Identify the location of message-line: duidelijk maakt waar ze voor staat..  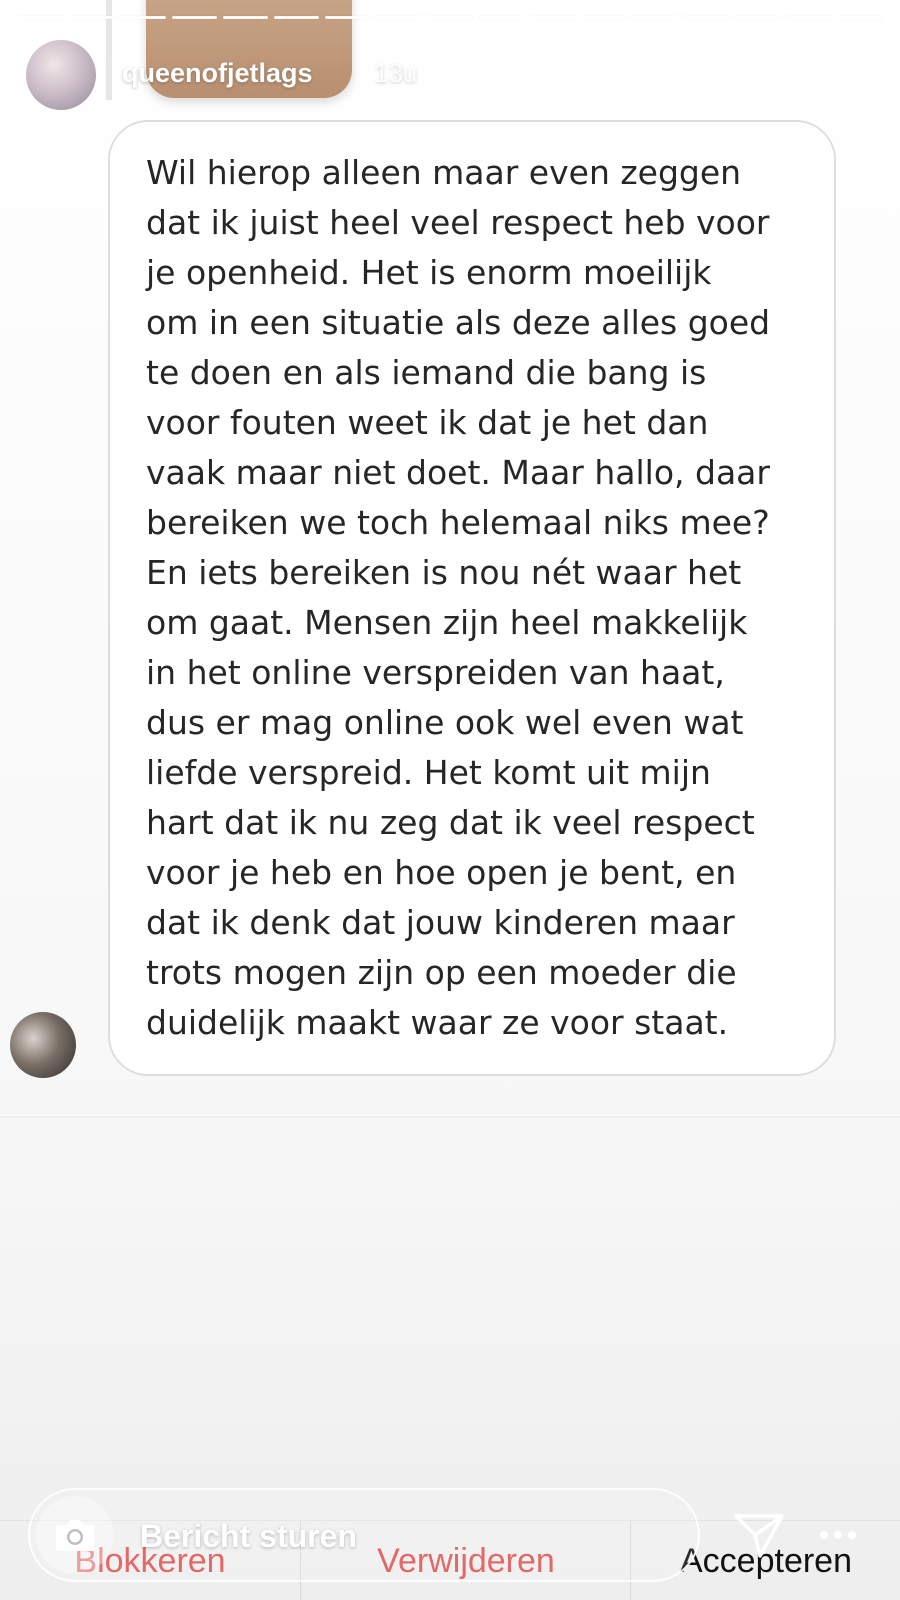
(437, 1022).